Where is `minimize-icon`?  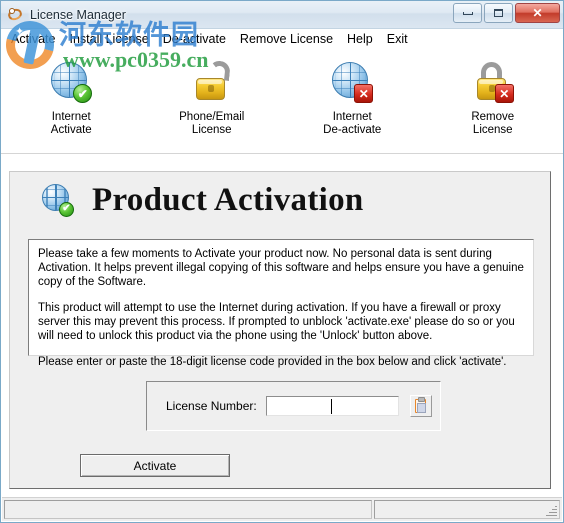 minimize-icon is located at coordinates (467, 13).